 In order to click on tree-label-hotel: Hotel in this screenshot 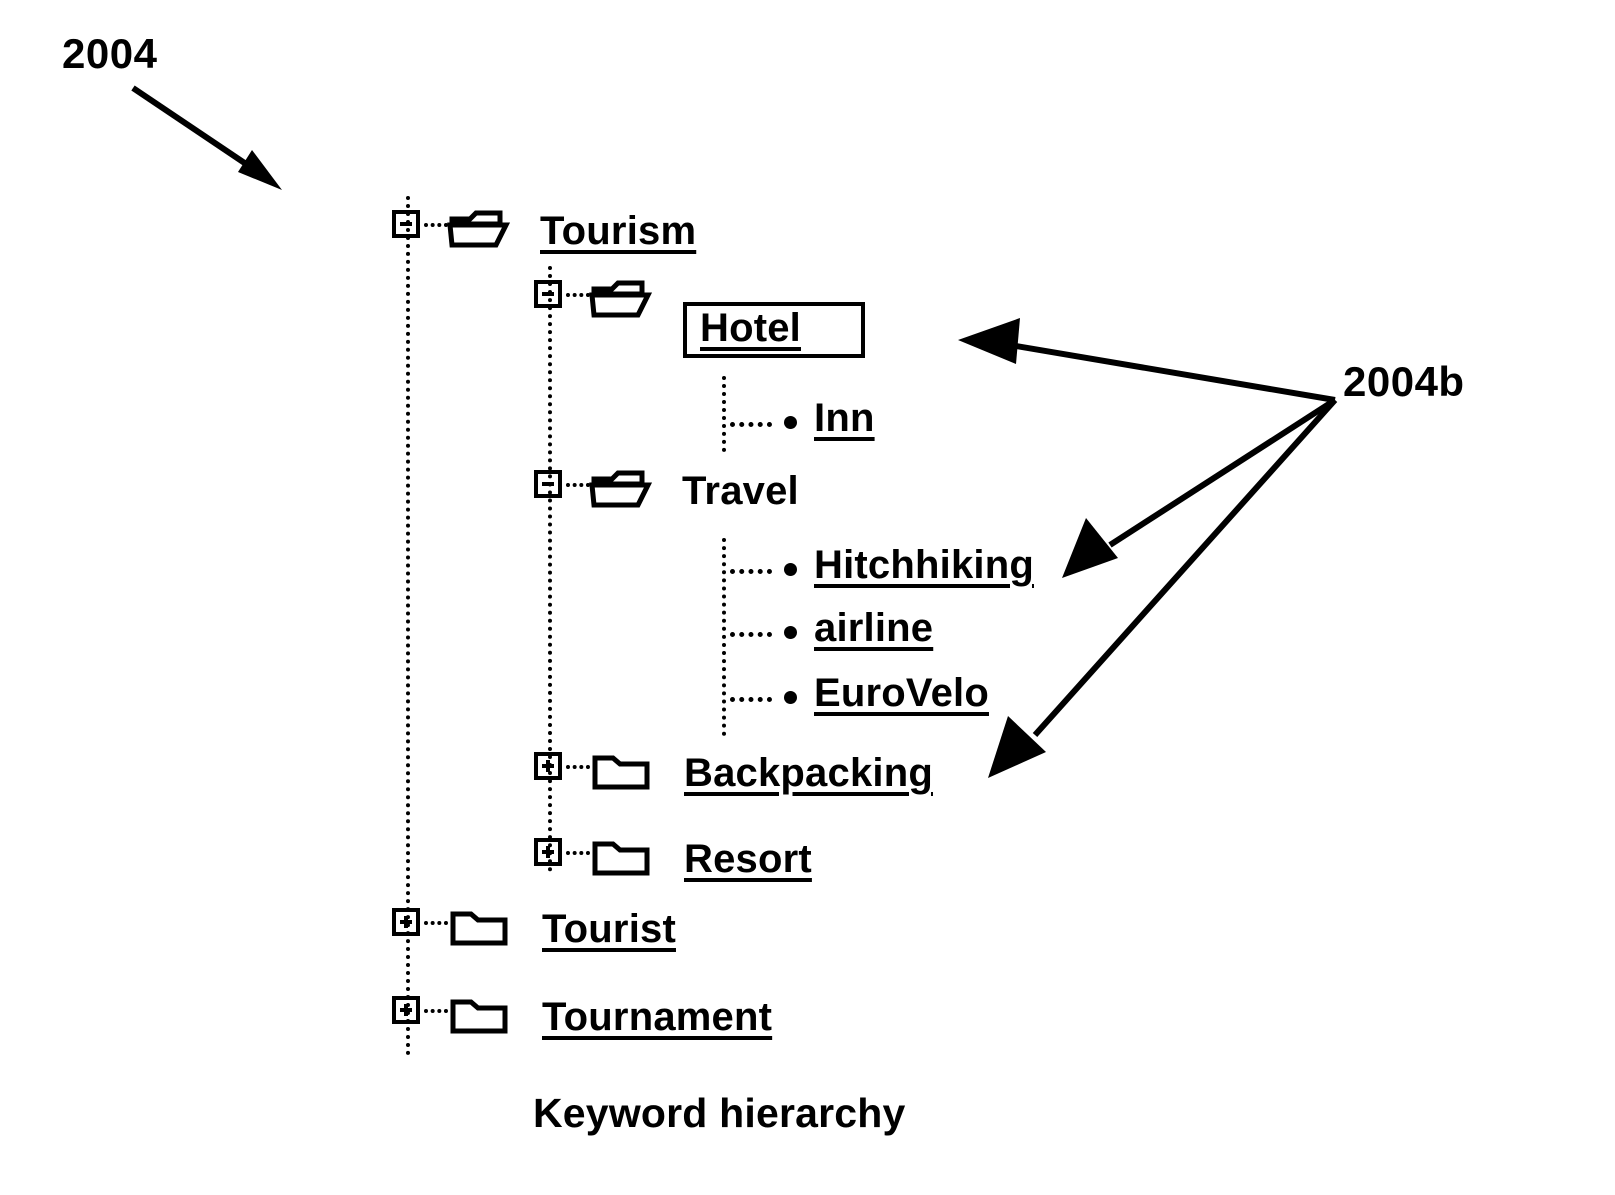, I will do `click(750, 328)`.